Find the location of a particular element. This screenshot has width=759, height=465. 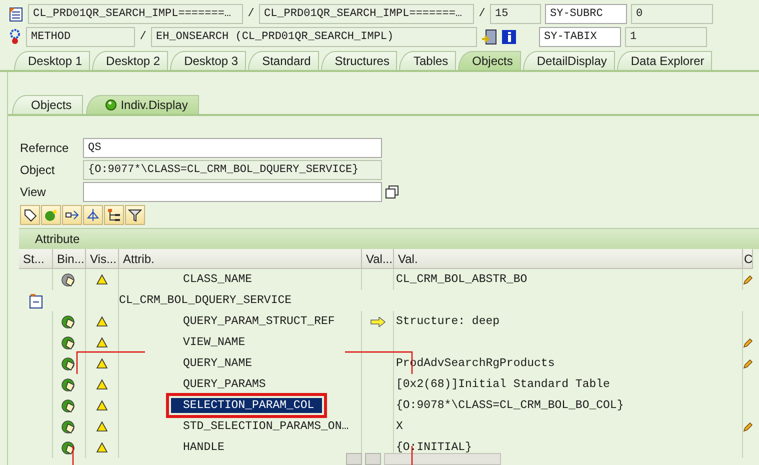

system-field-name: SY-TABIX is located at coordinates (580, 37).